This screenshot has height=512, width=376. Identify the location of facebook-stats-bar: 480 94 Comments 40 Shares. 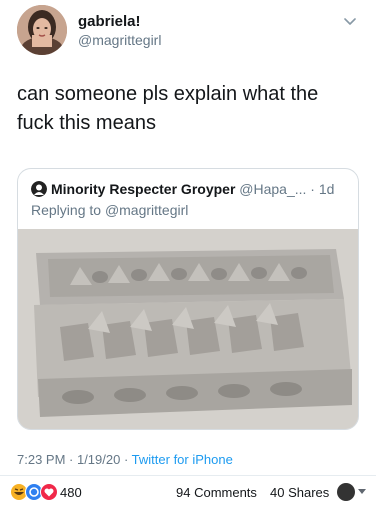
(188, 493).